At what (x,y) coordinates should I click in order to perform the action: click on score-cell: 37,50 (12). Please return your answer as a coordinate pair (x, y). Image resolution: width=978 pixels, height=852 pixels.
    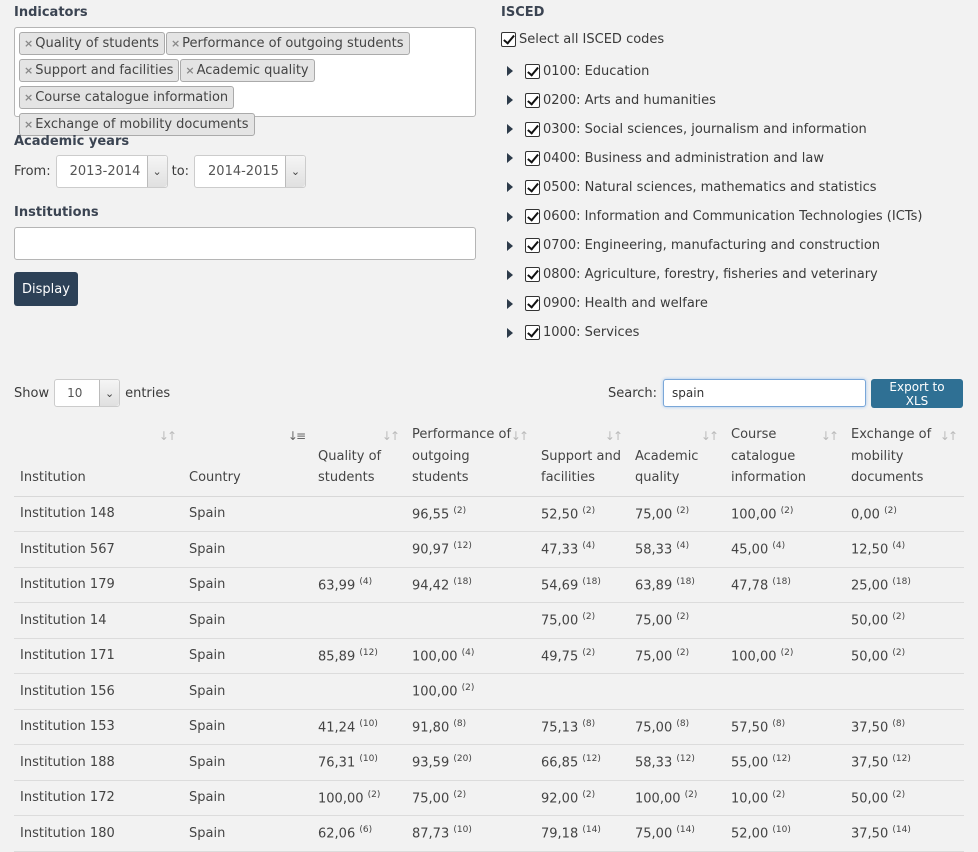
    Looking at the image, I should click on (904, 762).